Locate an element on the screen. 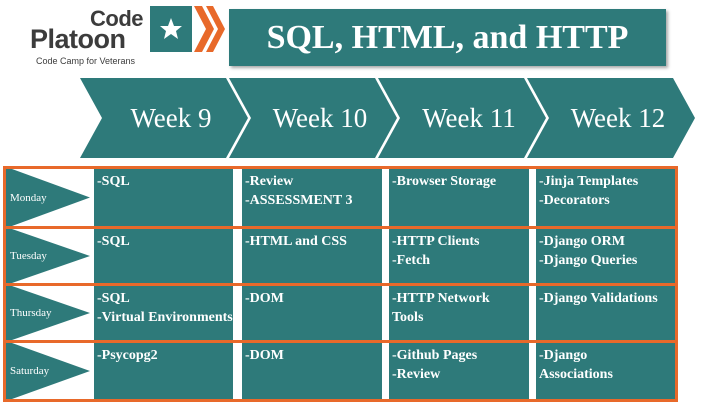 This screenshot has width=701, height=404. day-cell: Monday is located at coordinates (50, 197).